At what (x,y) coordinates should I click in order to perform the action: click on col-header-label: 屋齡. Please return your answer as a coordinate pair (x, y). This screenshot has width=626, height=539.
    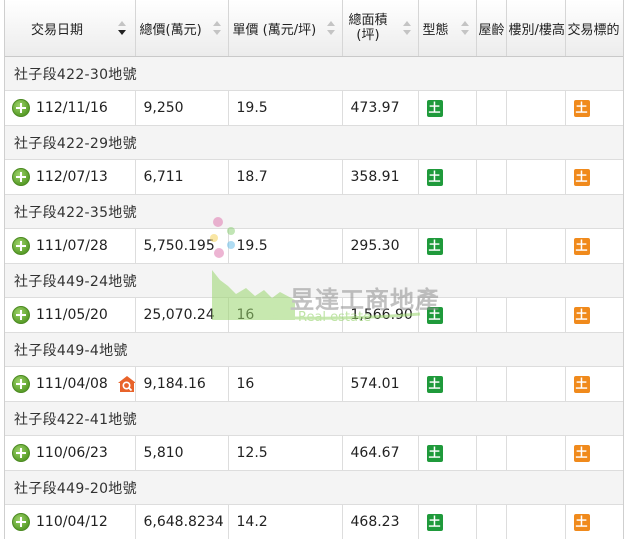
    Looking at the image, I should click on (491, 30).